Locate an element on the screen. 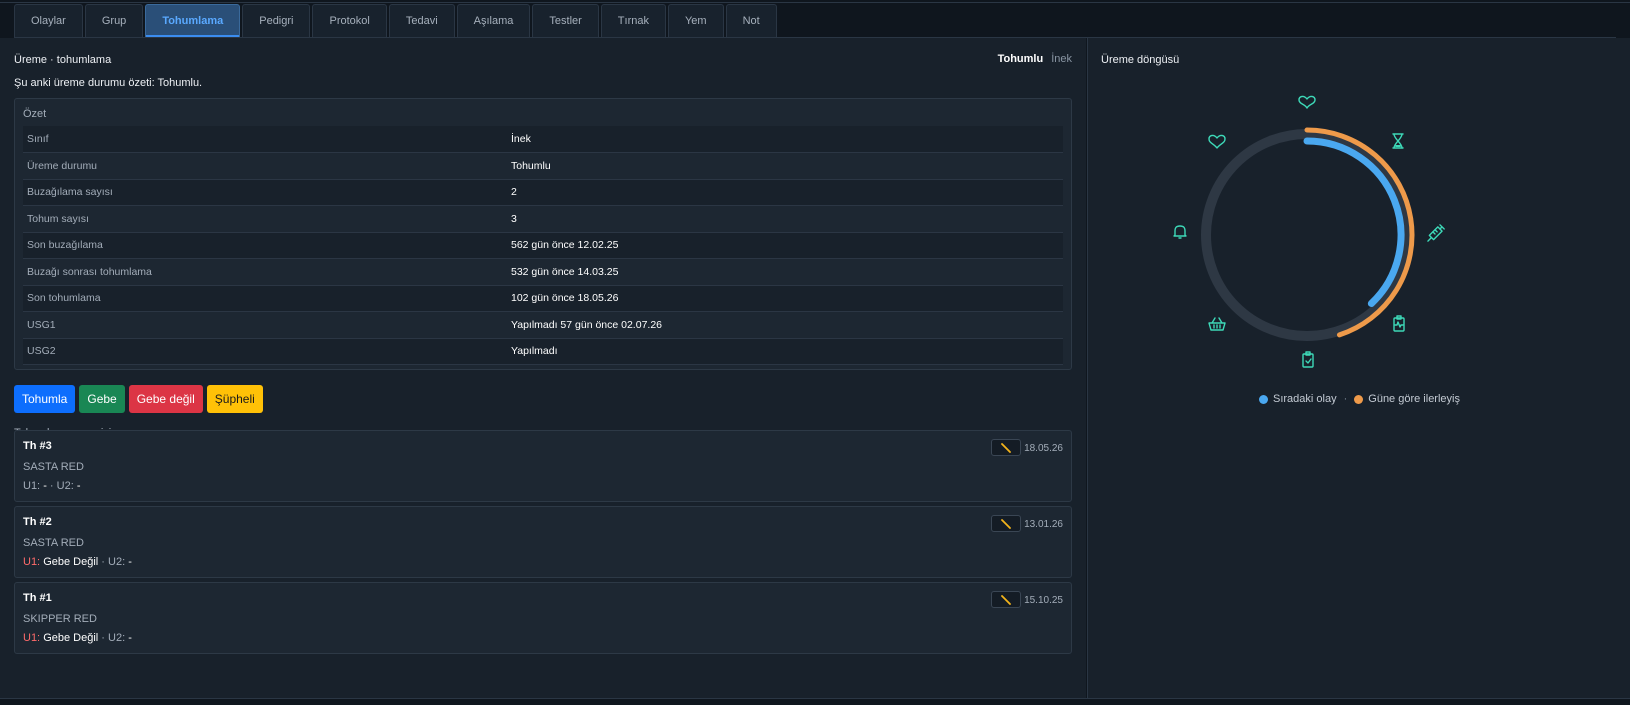  row-value: Yapılmadı 57 gün önce 02.07.26 is located at coordinates (785, 325).